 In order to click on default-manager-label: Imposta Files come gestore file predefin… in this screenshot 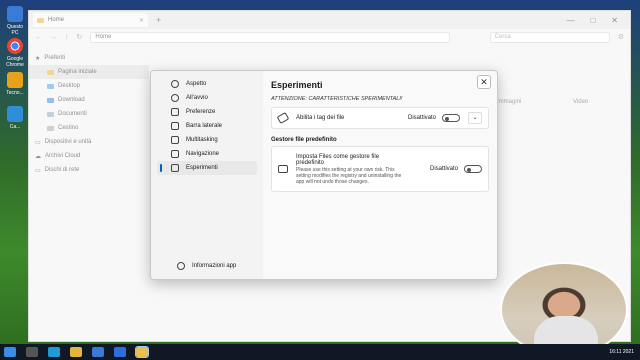, I will do `click(338, 159)`.